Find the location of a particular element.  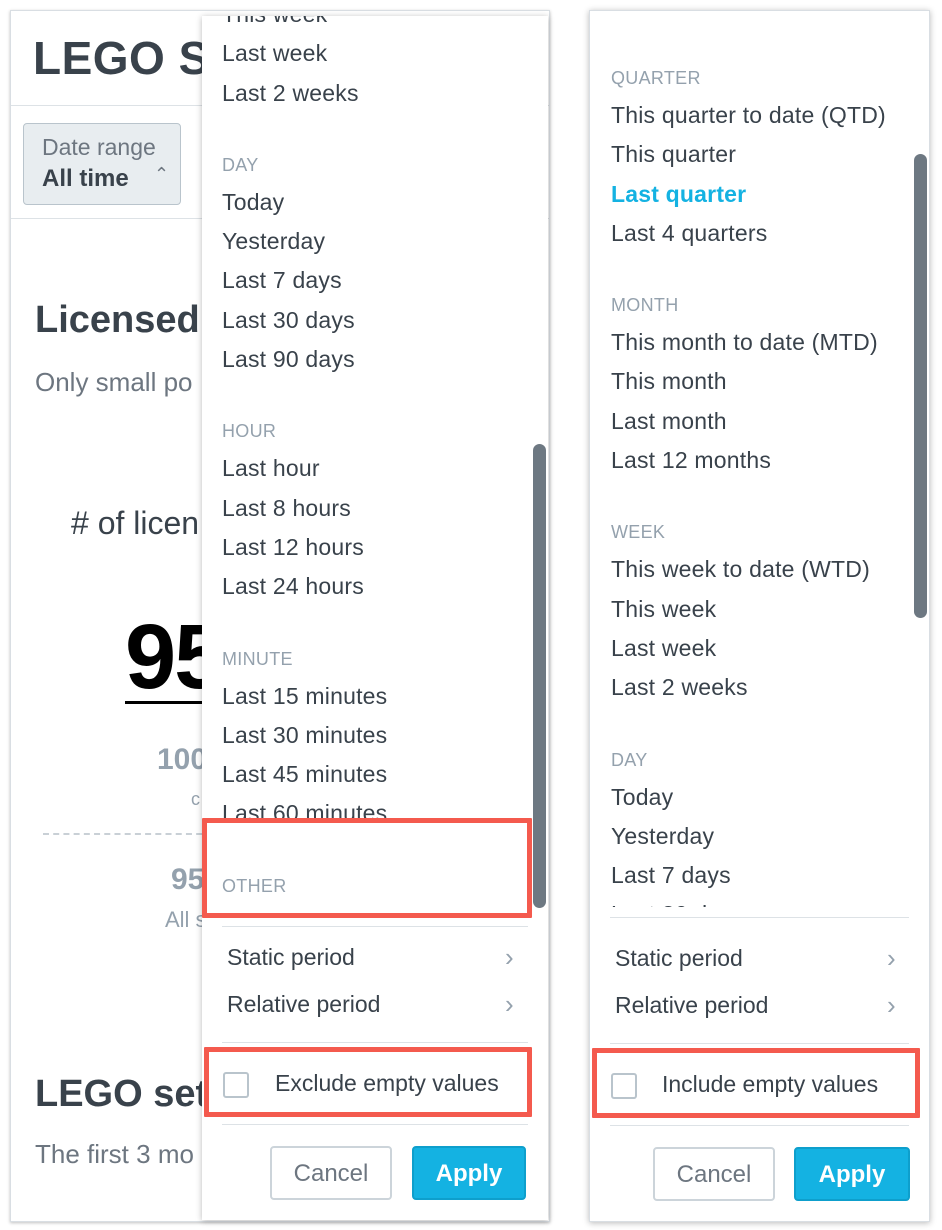

group-heading: MONTH is located at coordinates (645, 305).